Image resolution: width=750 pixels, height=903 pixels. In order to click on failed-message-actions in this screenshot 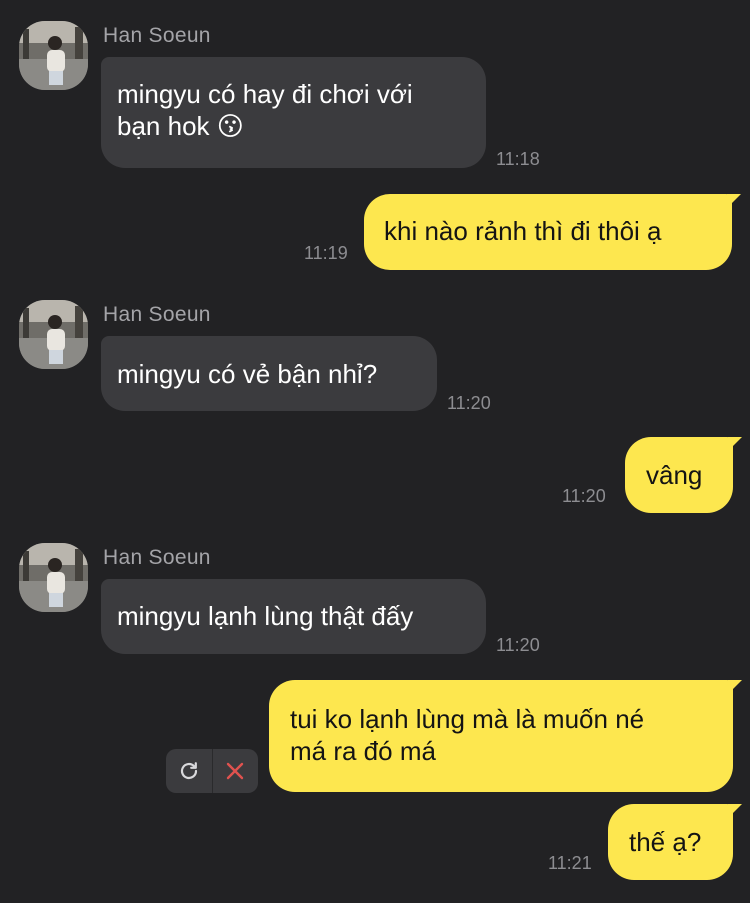, I will do `click(212, 771)`.